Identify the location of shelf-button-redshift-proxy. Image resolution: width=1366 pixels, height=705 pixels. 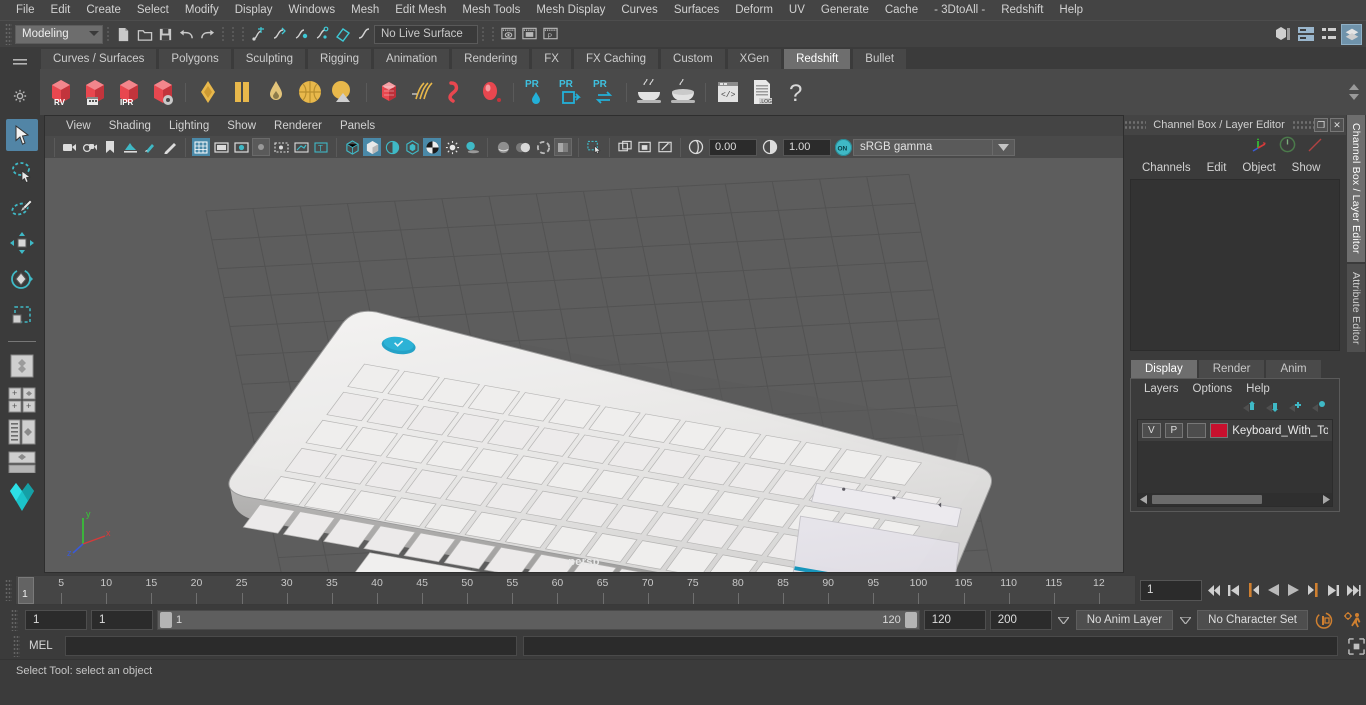
(389, 92).